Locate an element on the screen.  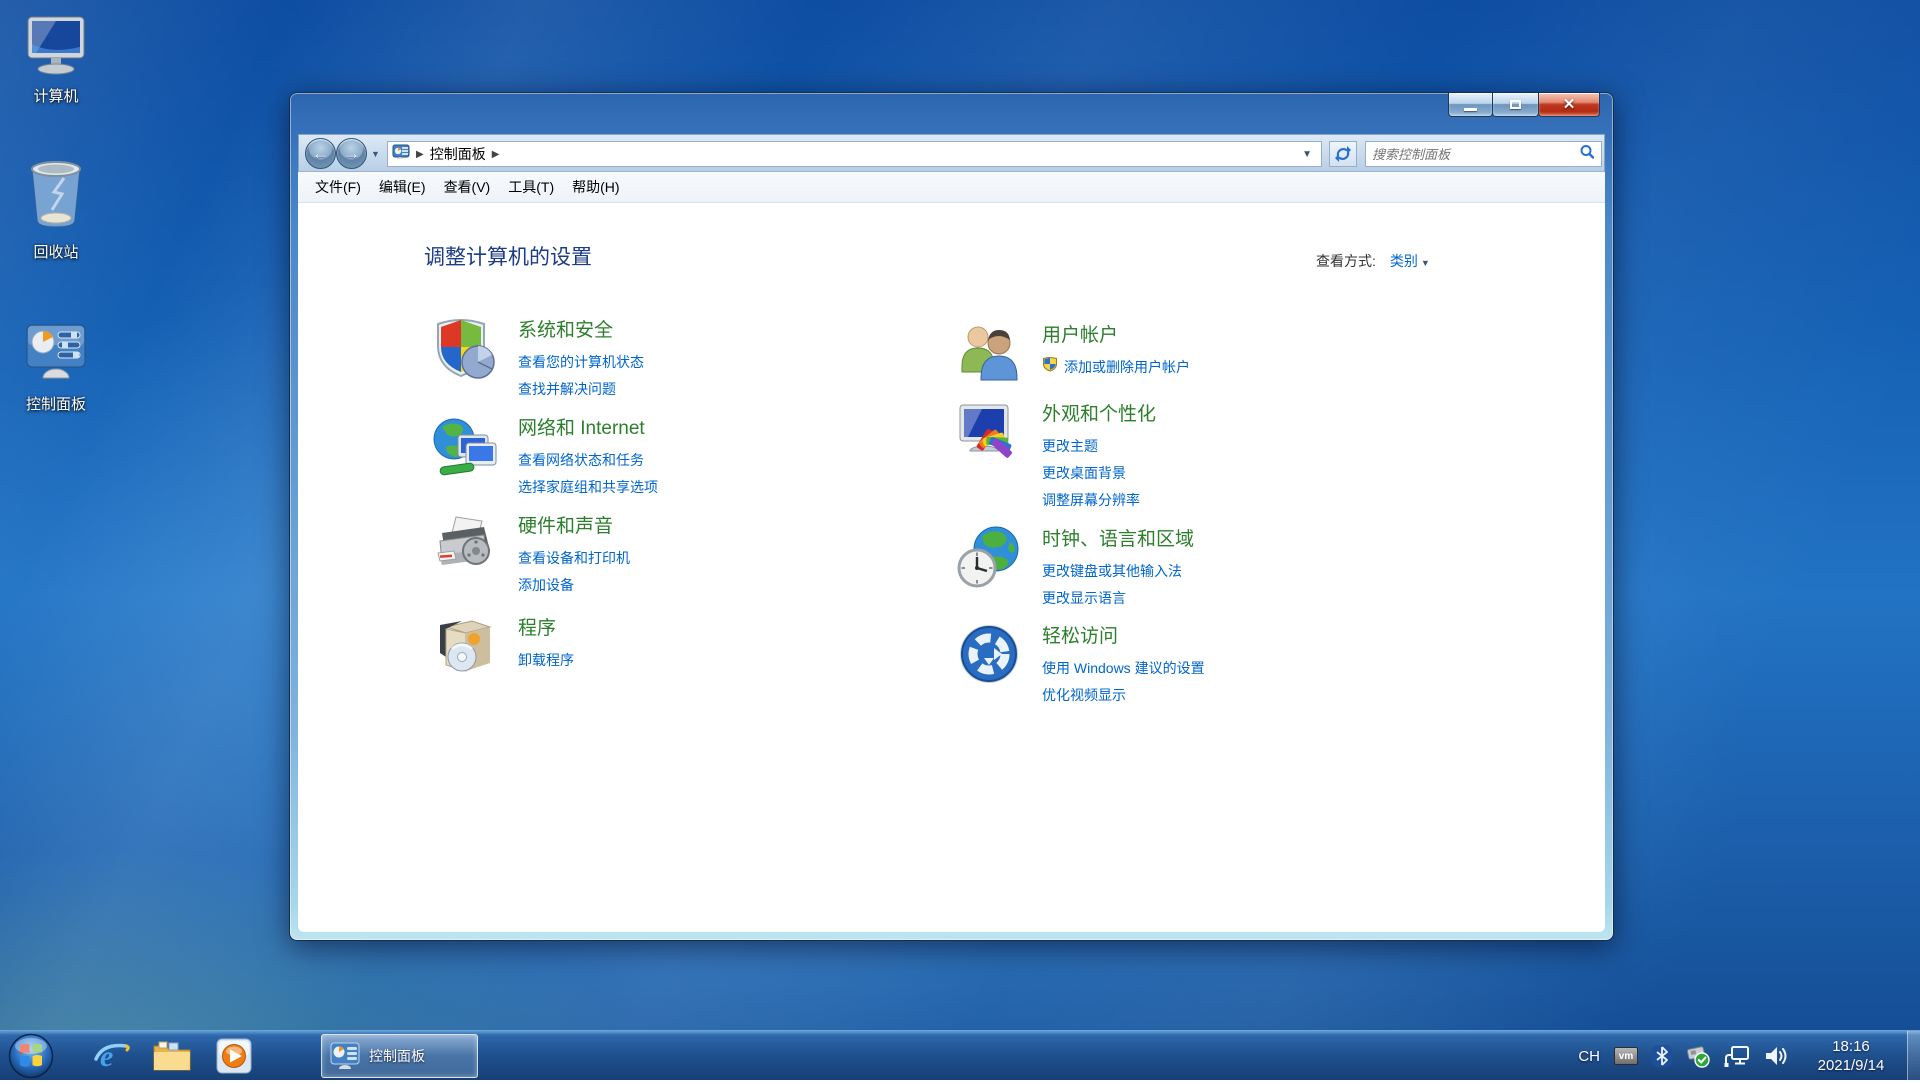
back-button: ← is located at coordinates (320, 153).